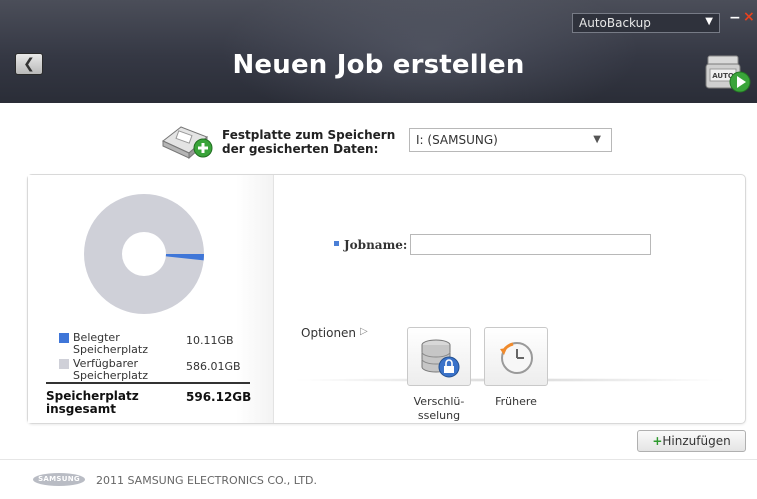  I want to click on add-button-label: Hinzufügen, so click(696, 441).